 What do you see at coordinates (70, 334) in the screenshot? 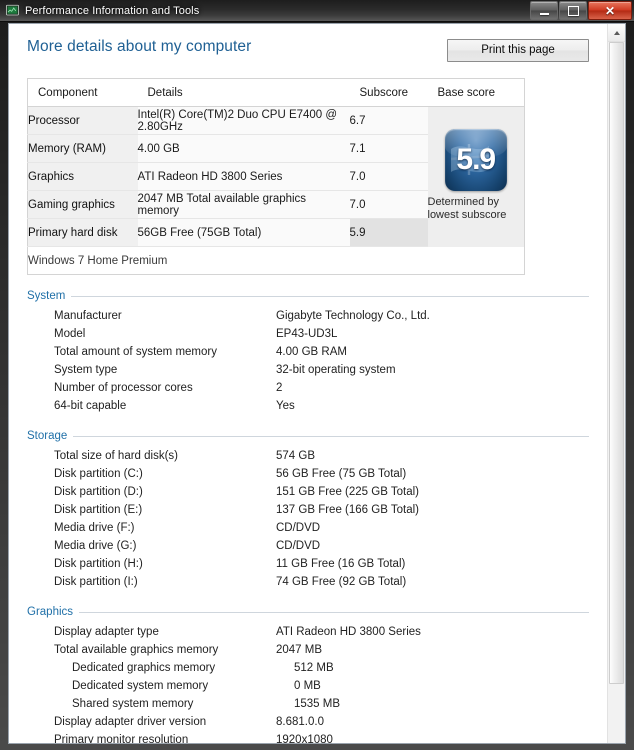
I see `detail-key: Model` at bounding box center [70, 334].